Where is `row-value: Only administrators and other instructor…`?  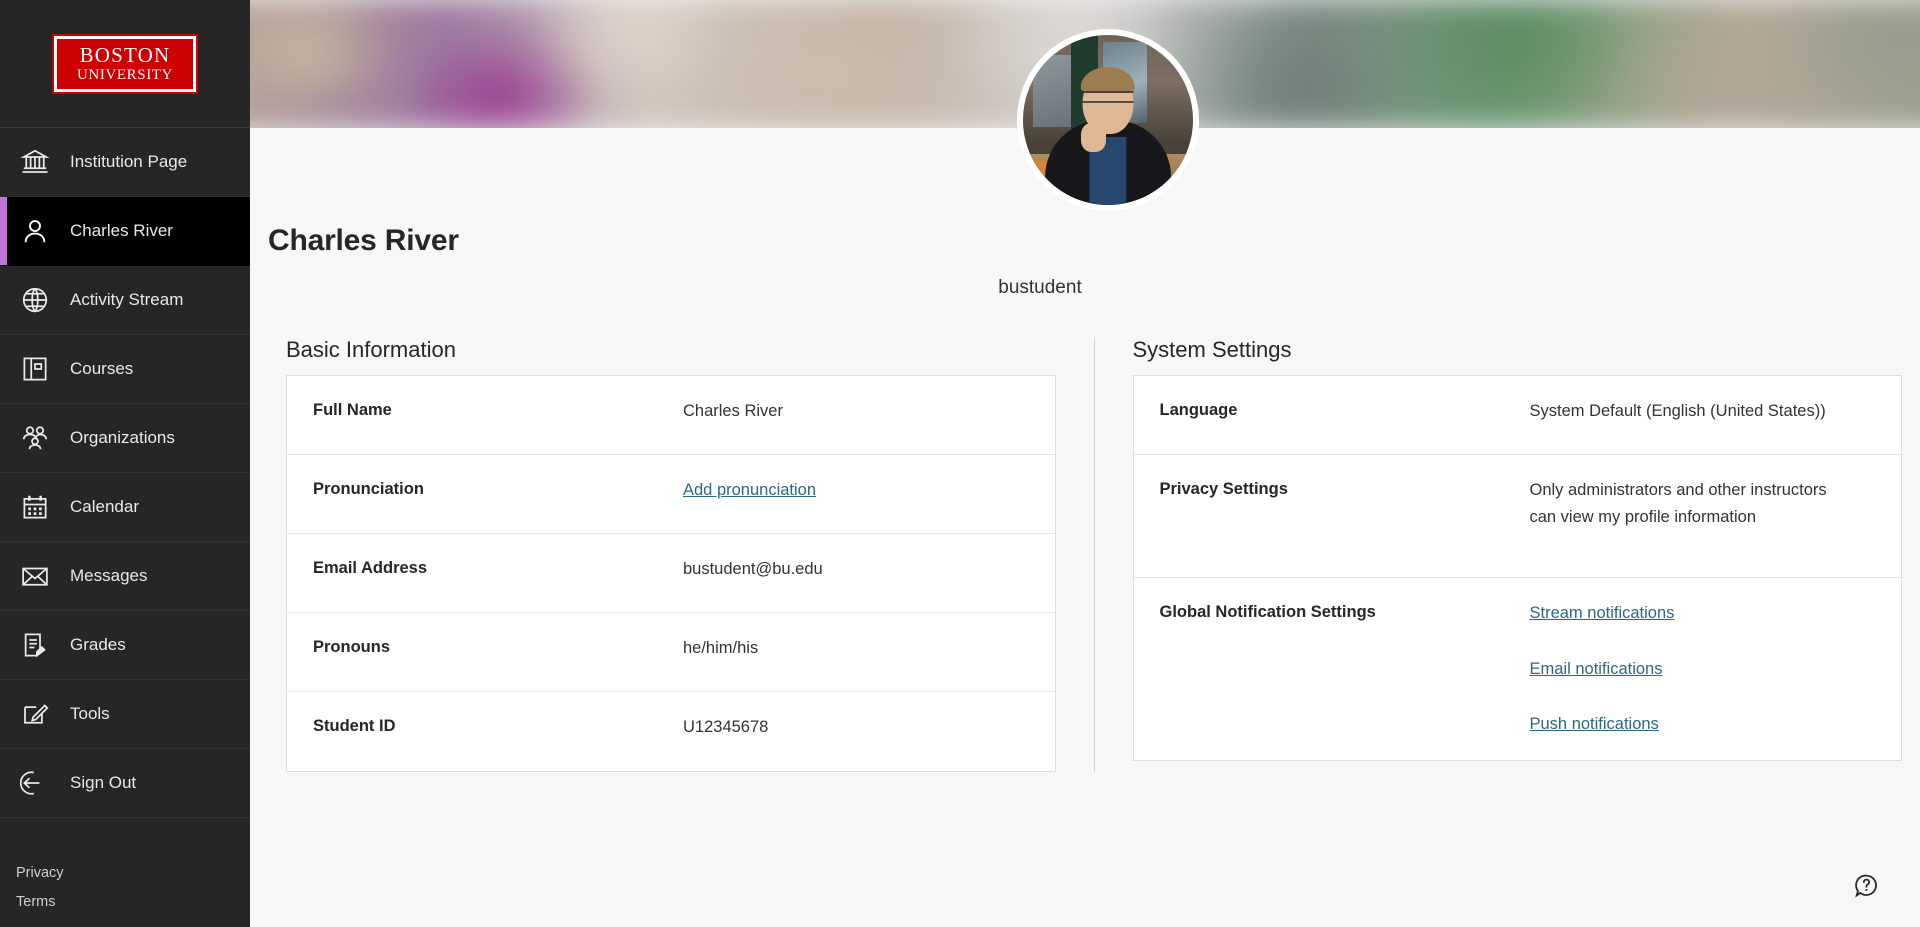 row-value: Only administrators and other instructor… is located at coordinates (1678, 503).